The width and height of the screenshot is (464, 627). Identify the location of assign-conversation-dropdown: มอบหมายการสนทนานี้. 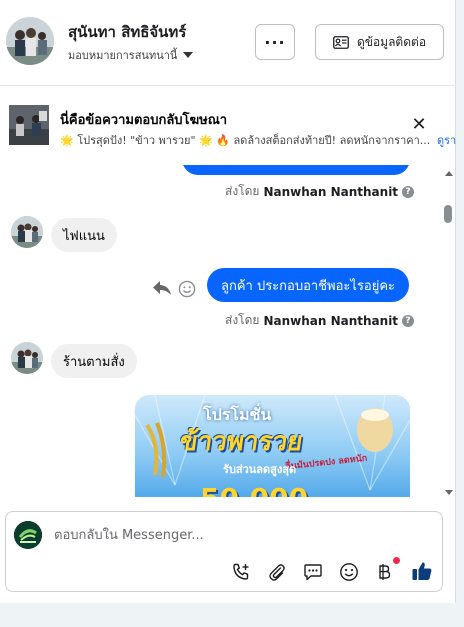
(131, 55).